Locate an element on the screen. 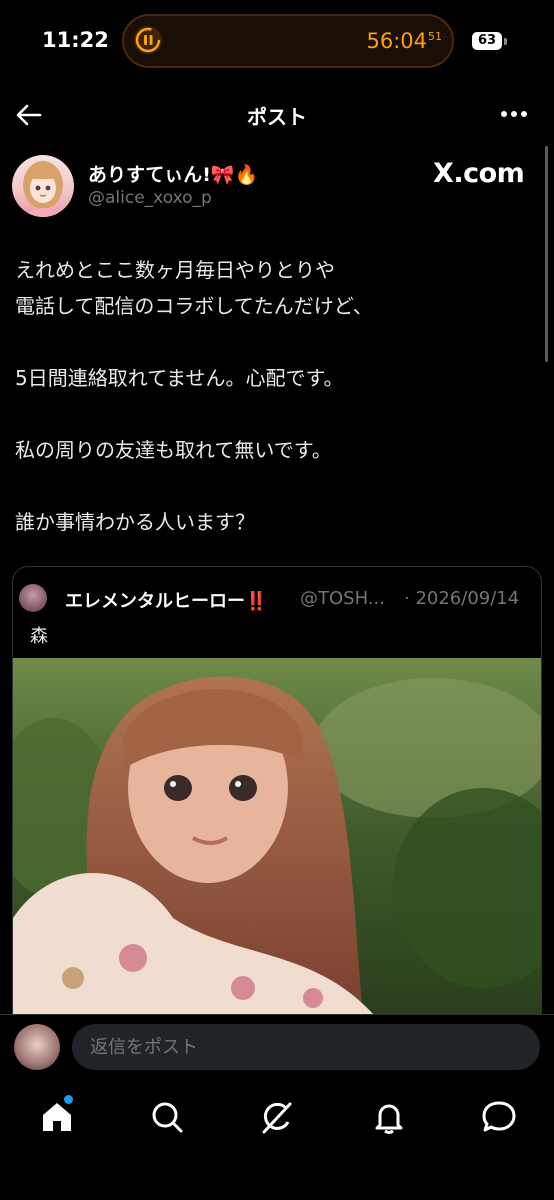 This screenshot has width=554, height=1200. tab-grok is located at coordinates (277, 1117).